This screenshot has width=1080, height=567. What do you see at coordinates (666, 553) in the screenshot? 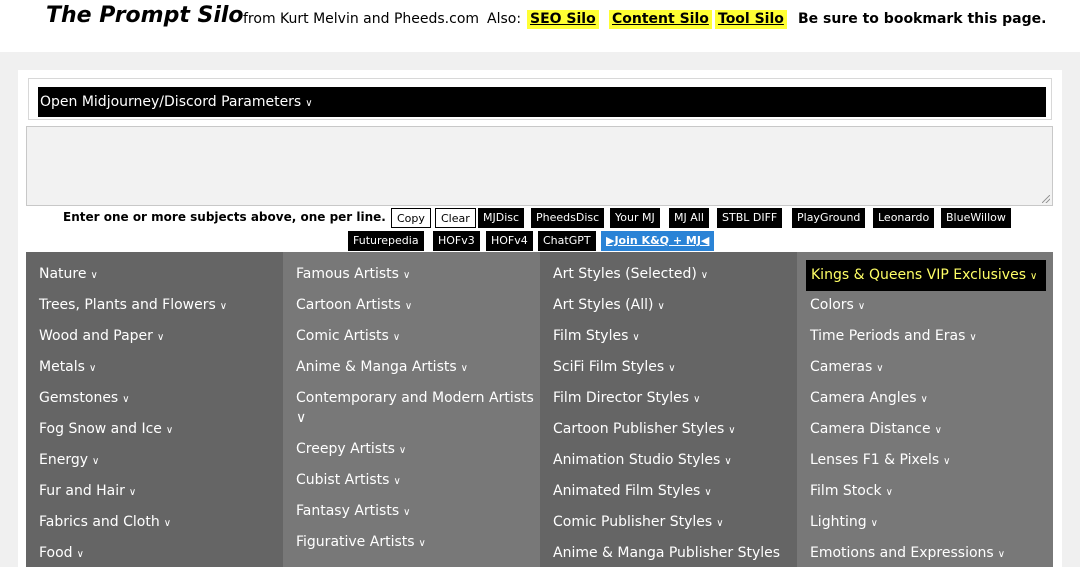
I see `category-item: Anime & Manga Publisher Styles` at bounding box center [666, 553].